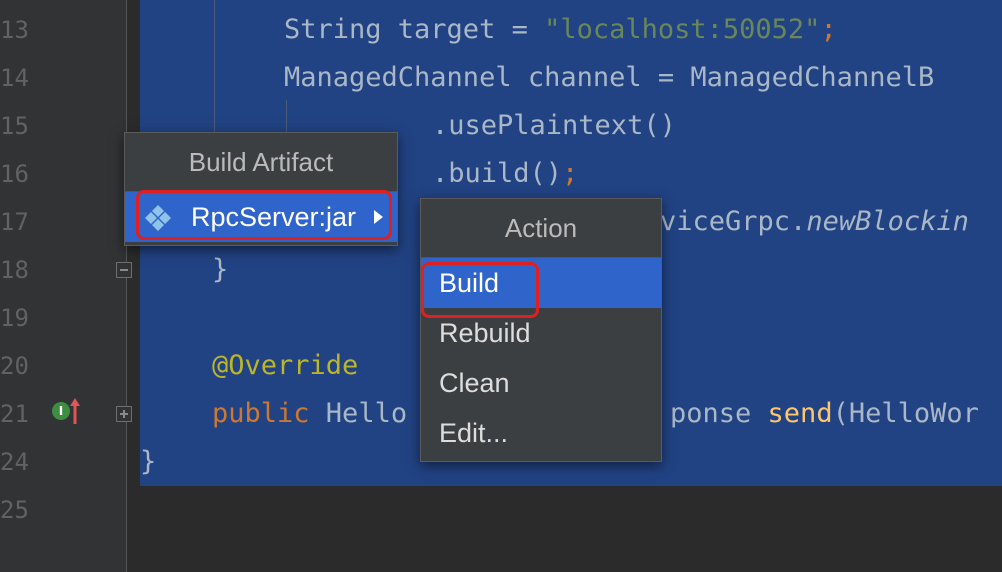 The width and height of the screenshot is (1002, 572). I want to click on action-clean: Clean, so click(541, 383).